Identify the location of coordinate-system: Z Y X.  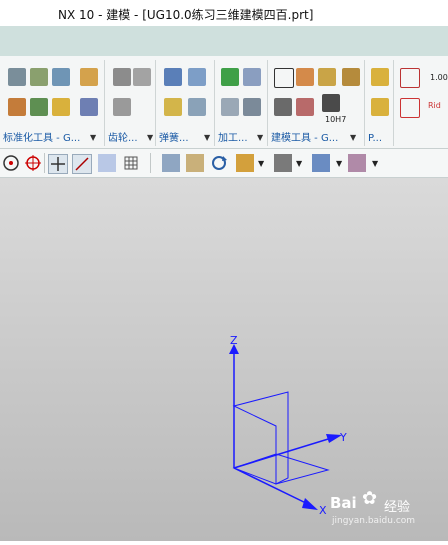
(288, 425).